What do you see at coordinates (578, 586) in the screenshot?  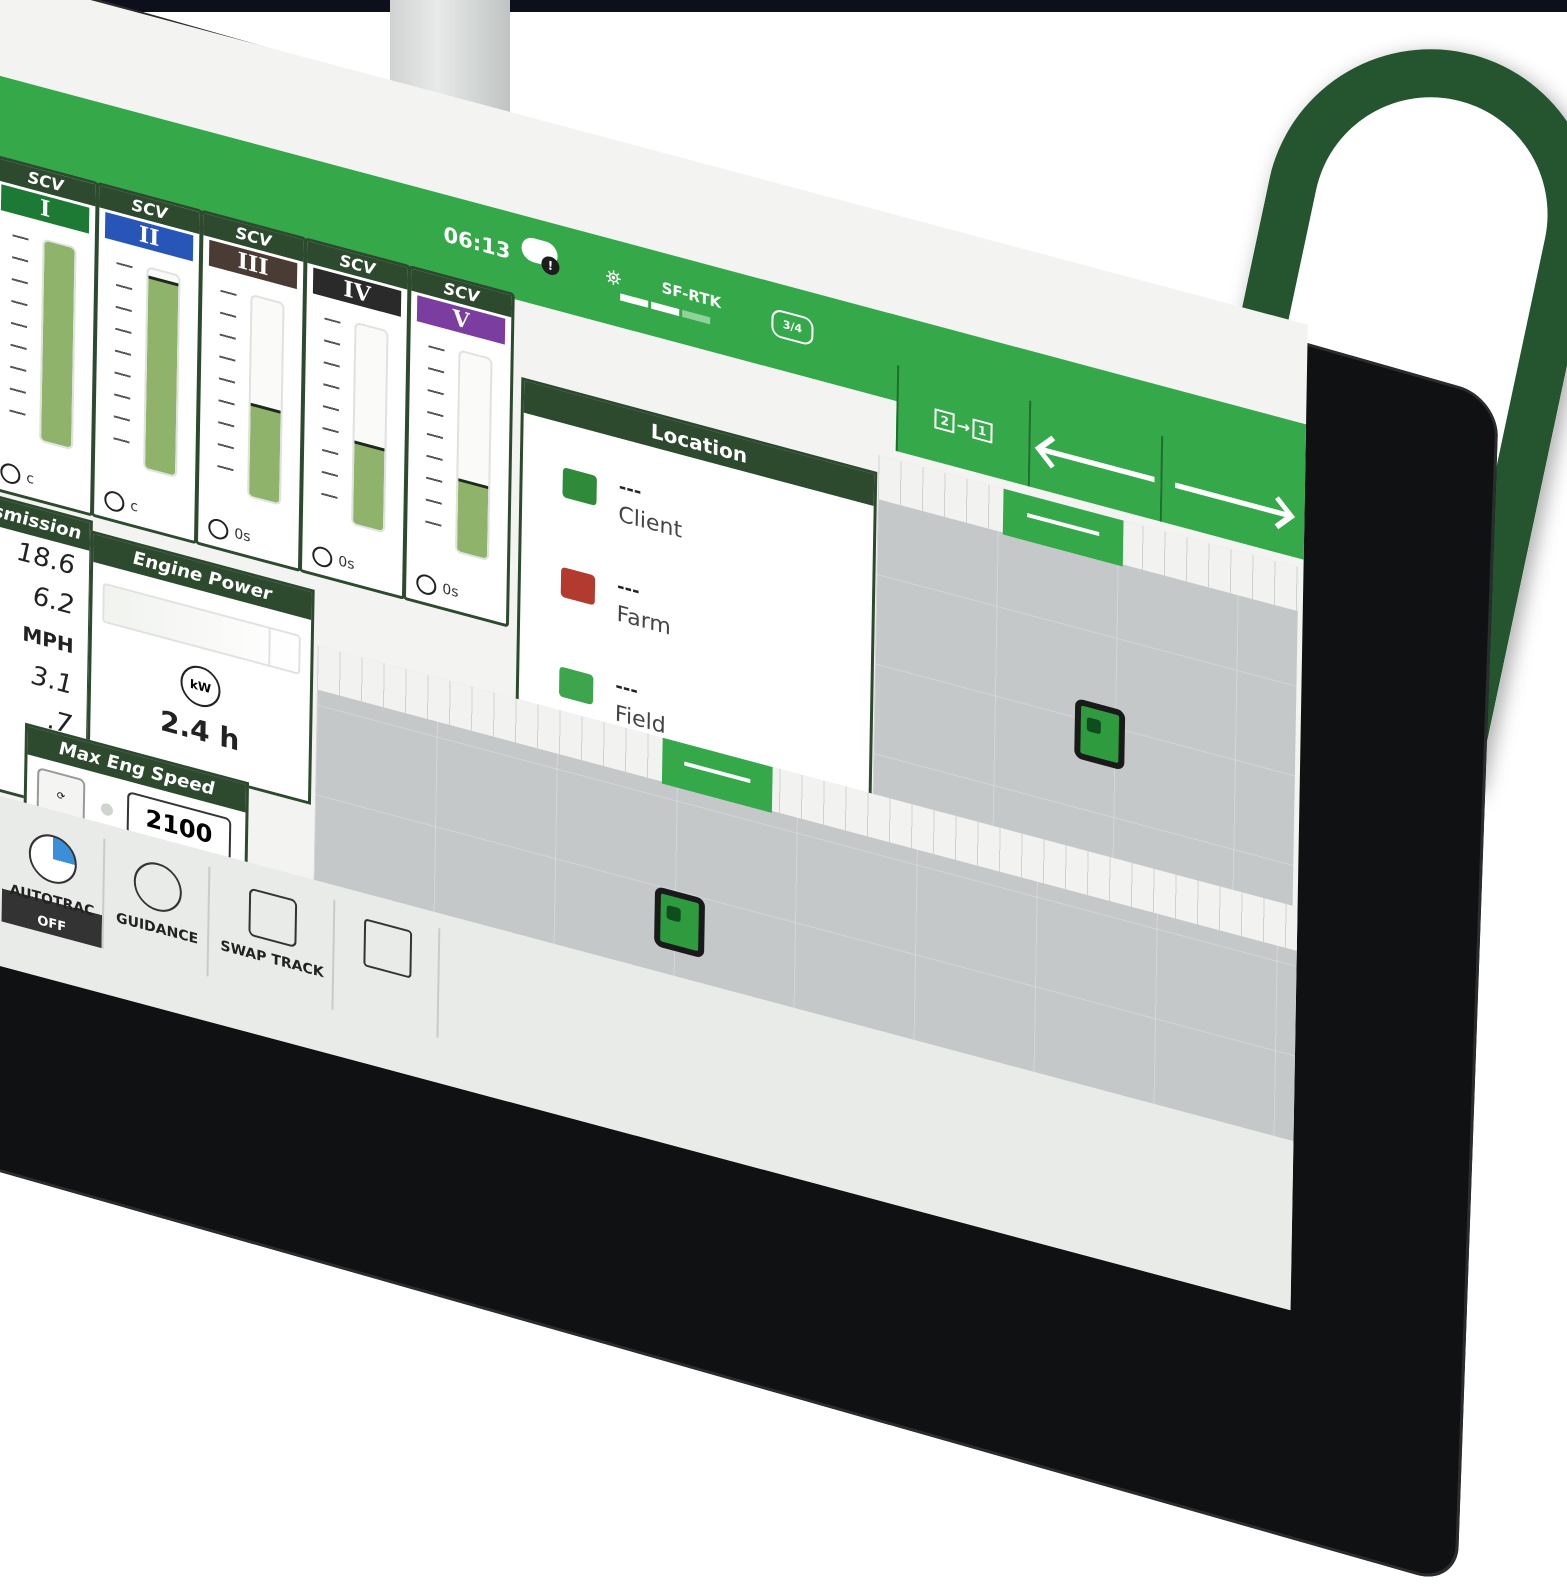 I see `farm-barn-icon` at bounding box center [578, 586].